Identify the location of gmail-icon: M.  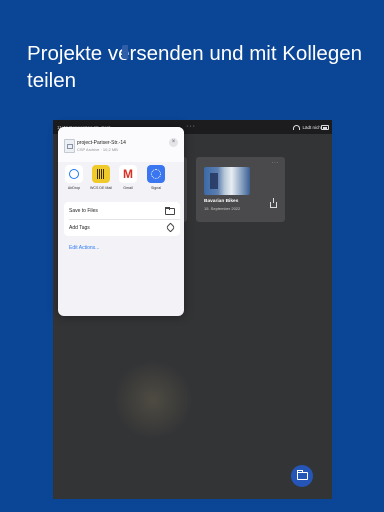
(128, 174).